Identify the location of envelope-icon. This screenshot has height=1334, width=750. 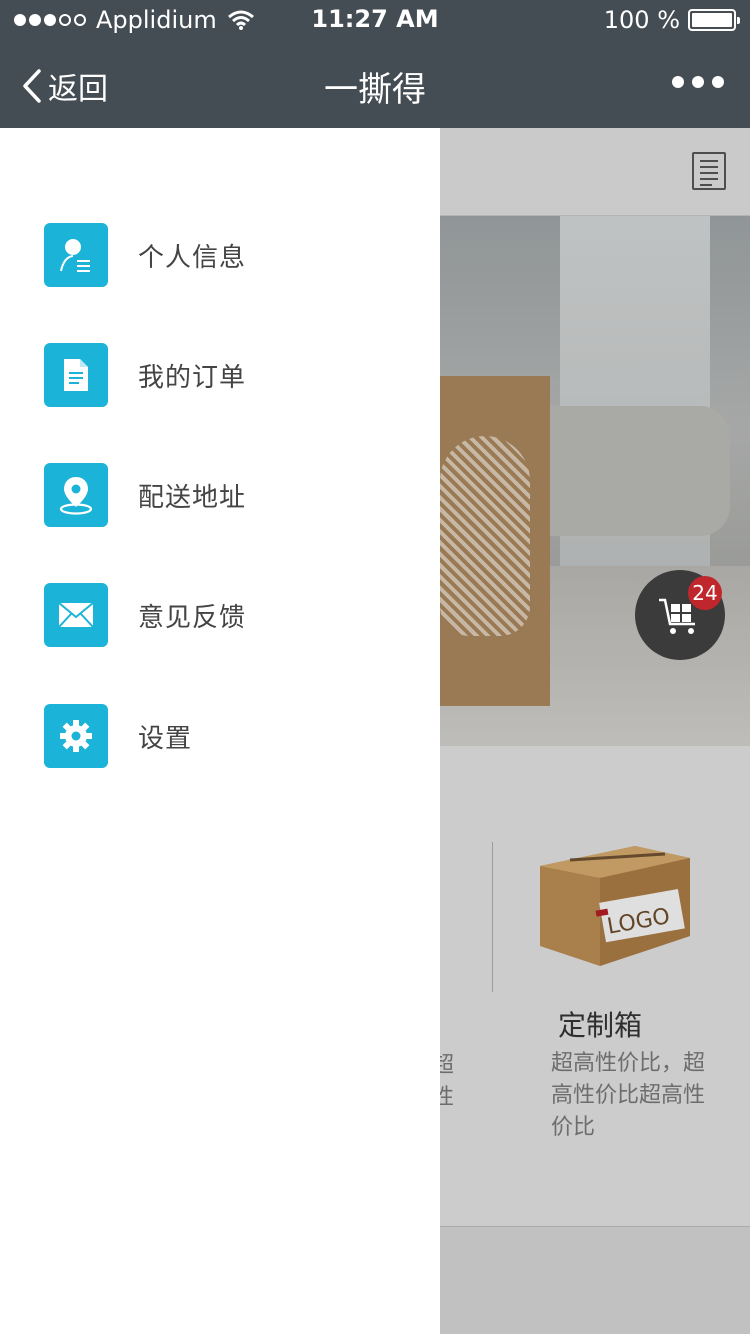
(76, 615).